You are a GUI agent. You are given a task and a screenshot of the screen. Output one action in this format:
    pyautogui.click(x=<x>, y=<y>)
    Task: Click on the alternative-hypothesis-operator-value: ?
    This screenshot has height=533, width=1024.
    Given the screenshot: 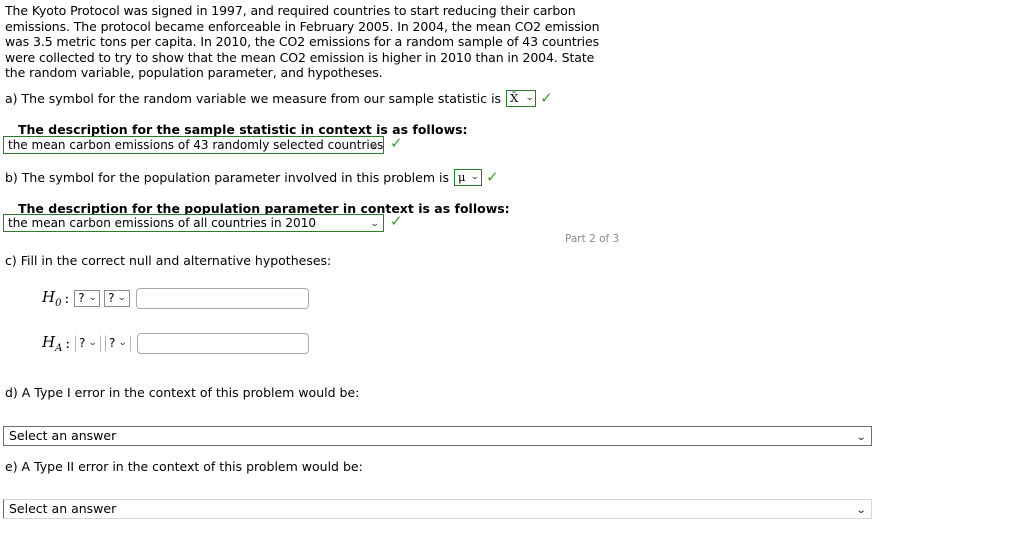 What is the action you would take?
    pyautogui.click(x=112, y=343)
    